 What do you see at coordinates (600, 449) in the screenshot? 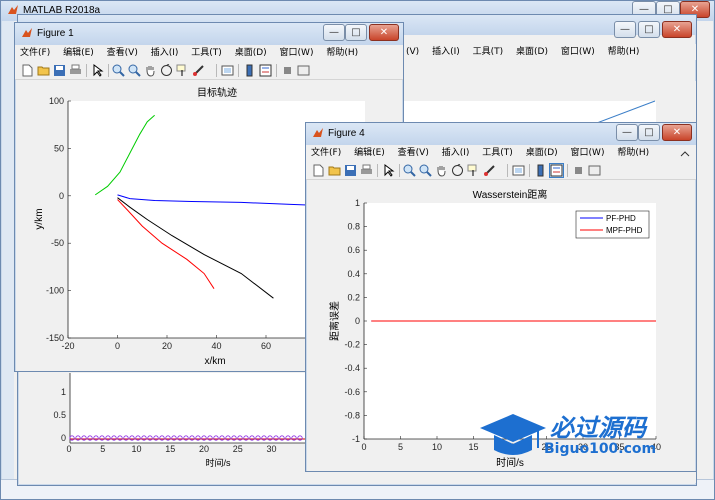
I see `watermark-url: Biguo100.com` at bounding box center [600, 449].